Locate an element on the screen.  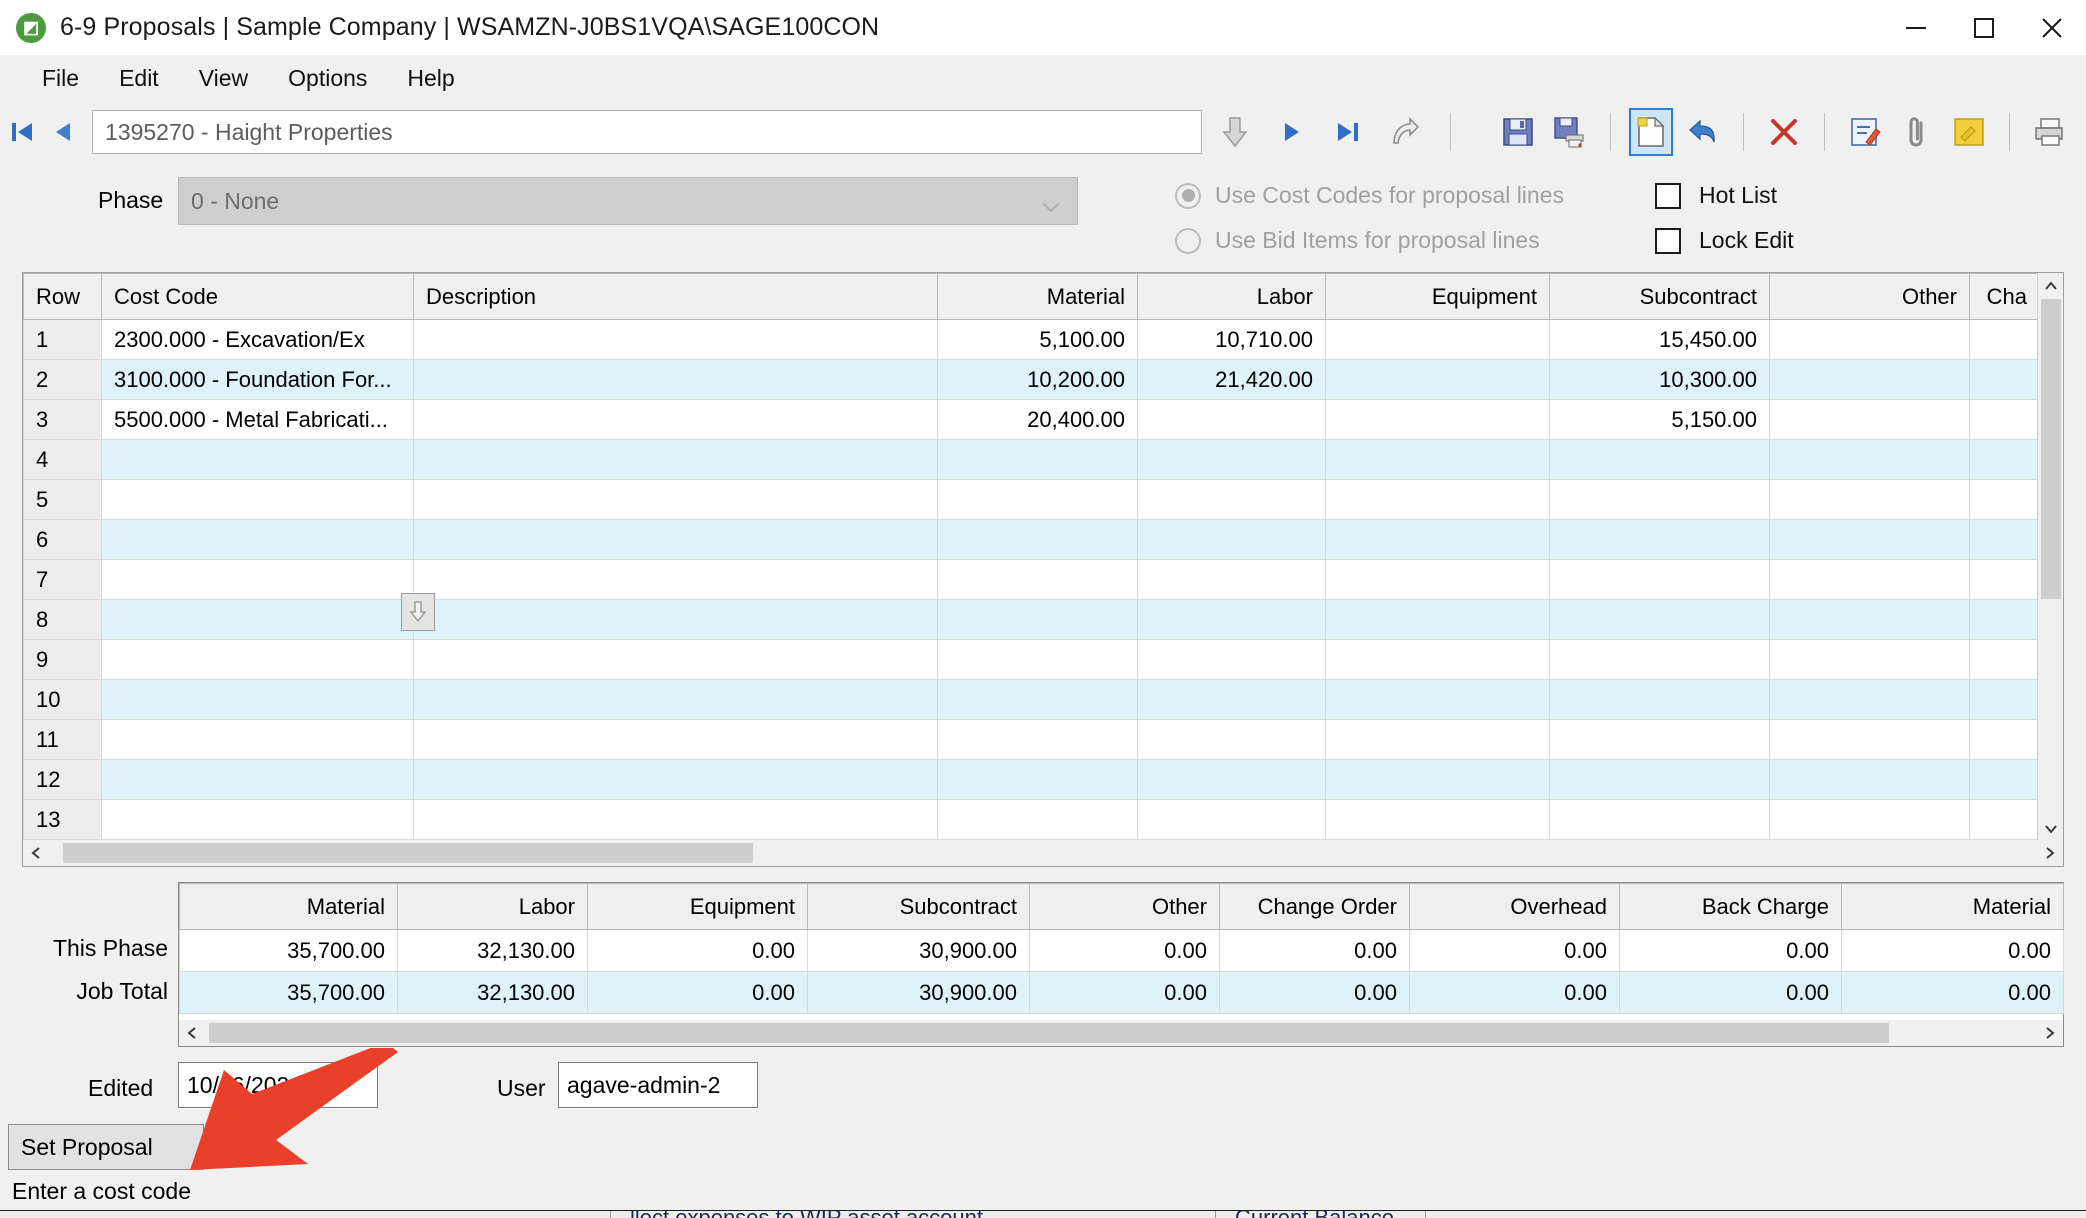
user-field: agave-admin-2 is located at coordinates (658, 1085).